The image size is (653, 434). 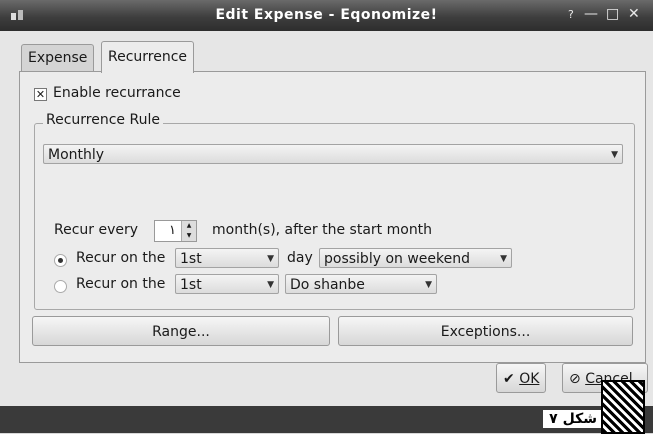 What do you see at coordinates (300, 258) in the screenshot?
I see `option1-day-label: day` at bounding box center [300, 258].